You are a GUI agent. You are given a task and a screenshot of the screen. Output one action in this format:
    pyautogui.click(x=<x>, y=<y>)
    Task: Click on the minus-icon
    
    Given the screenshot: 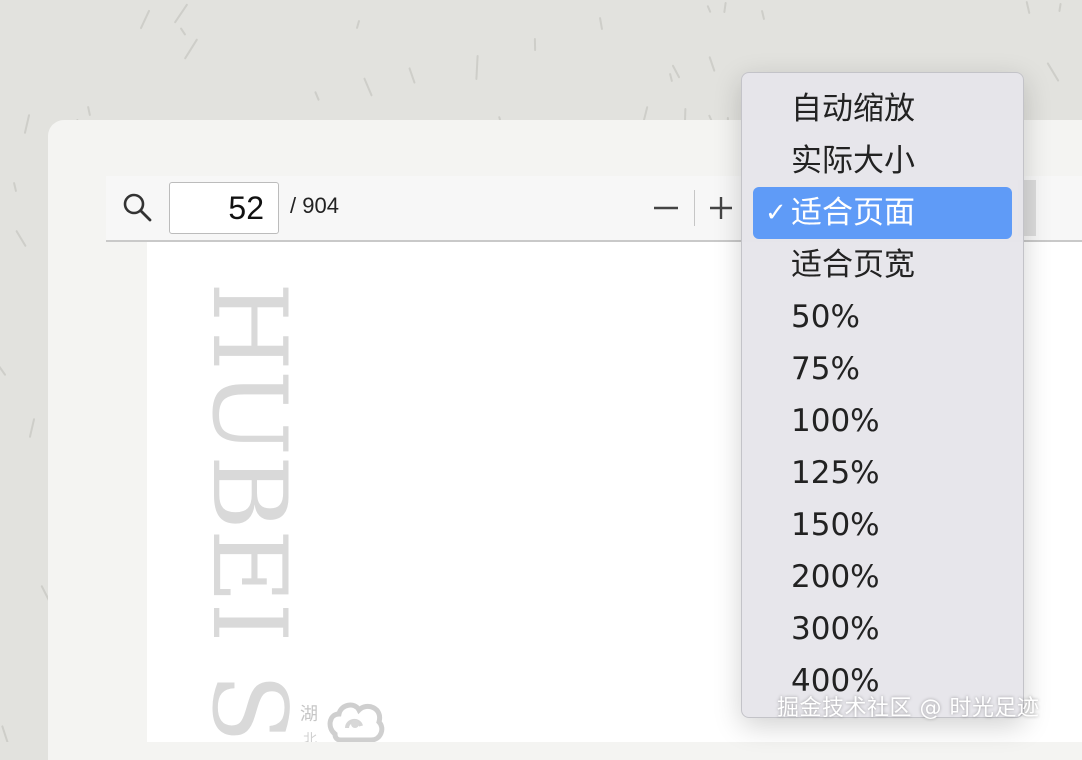 What is the action you would take?
    pyautogui.click(x=666, y=207)
    